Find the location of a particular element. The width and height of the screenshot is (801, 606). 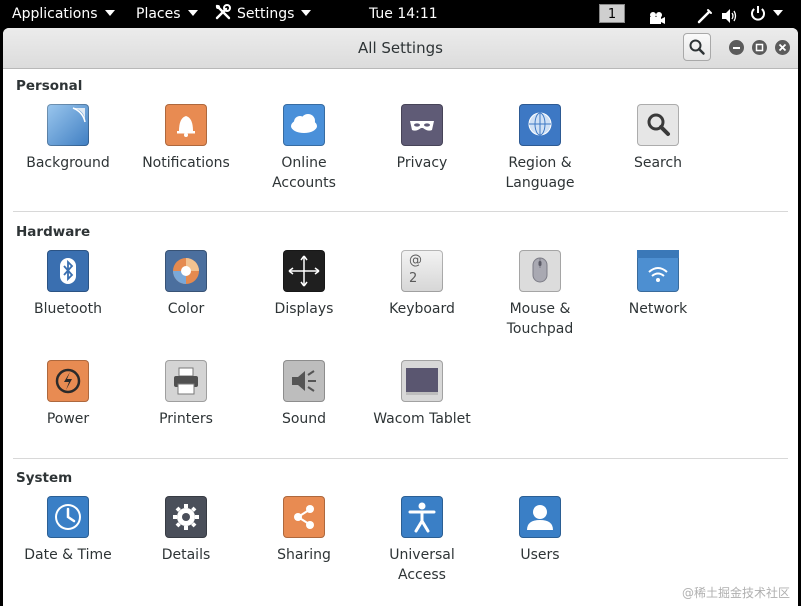

maximize-icon is located at coordinates (759, 47).